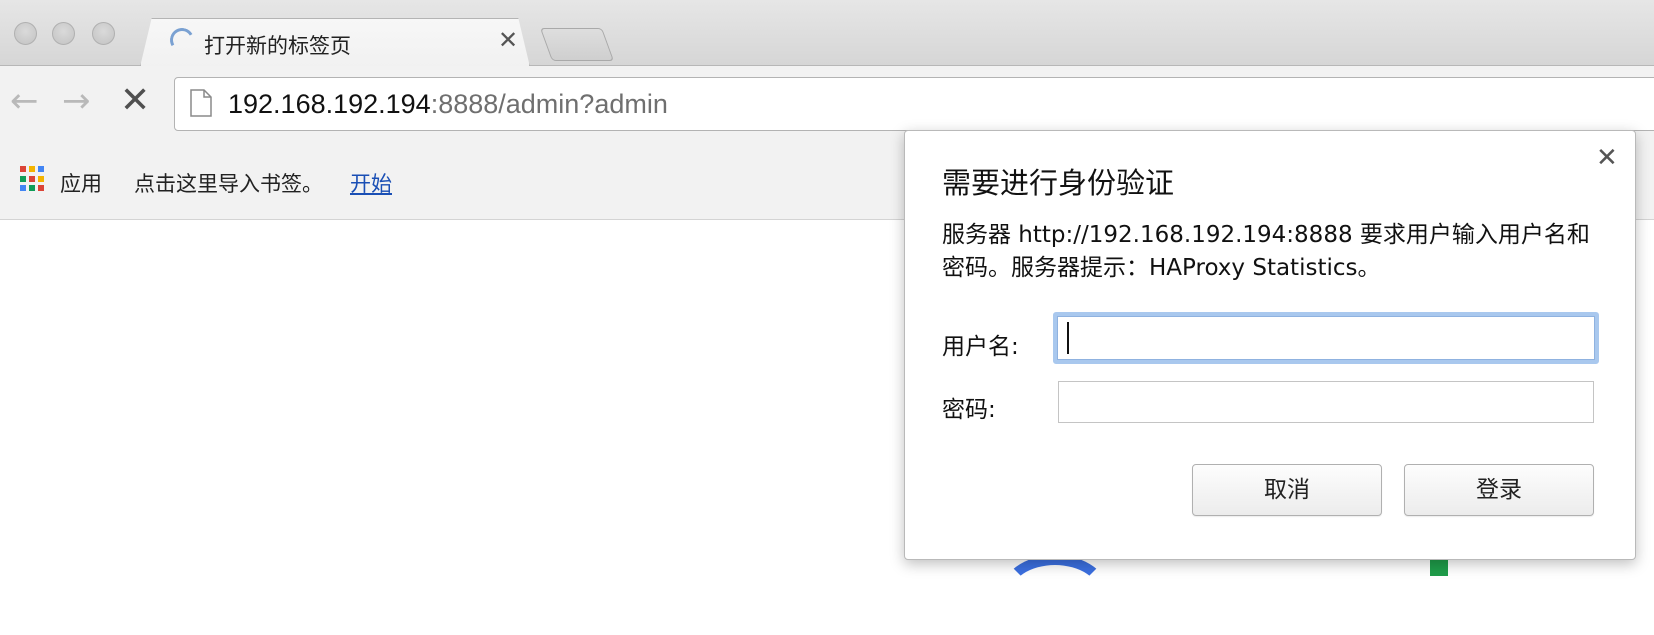 Image resolution: width=1654 pixels, height=635 pixels. What do you see at coordinates (103, 33) in the screenshot?
I see `window-zoom-button` at bounding box center [103, 33].